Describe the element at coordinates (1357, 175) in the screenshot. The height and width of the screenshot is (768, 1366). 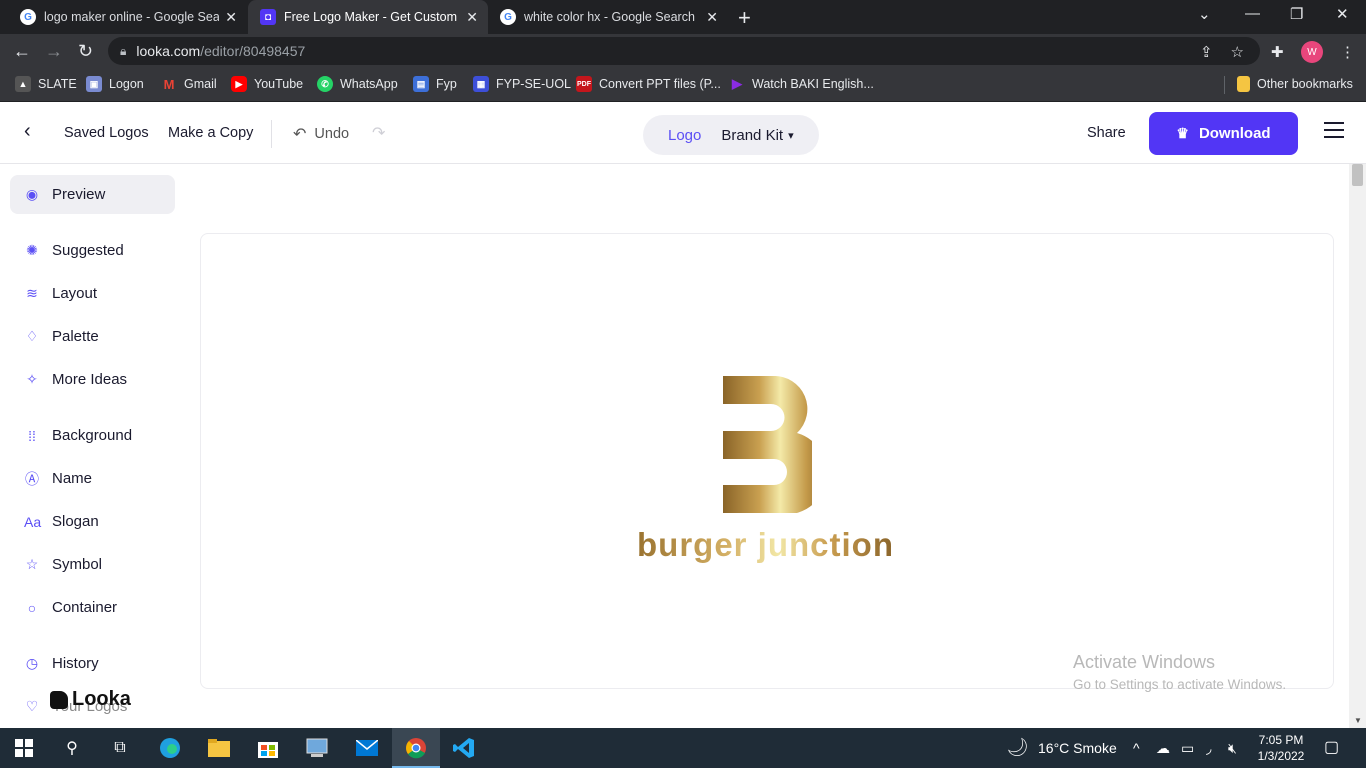
I see `scrollbar-thumb` at that location.